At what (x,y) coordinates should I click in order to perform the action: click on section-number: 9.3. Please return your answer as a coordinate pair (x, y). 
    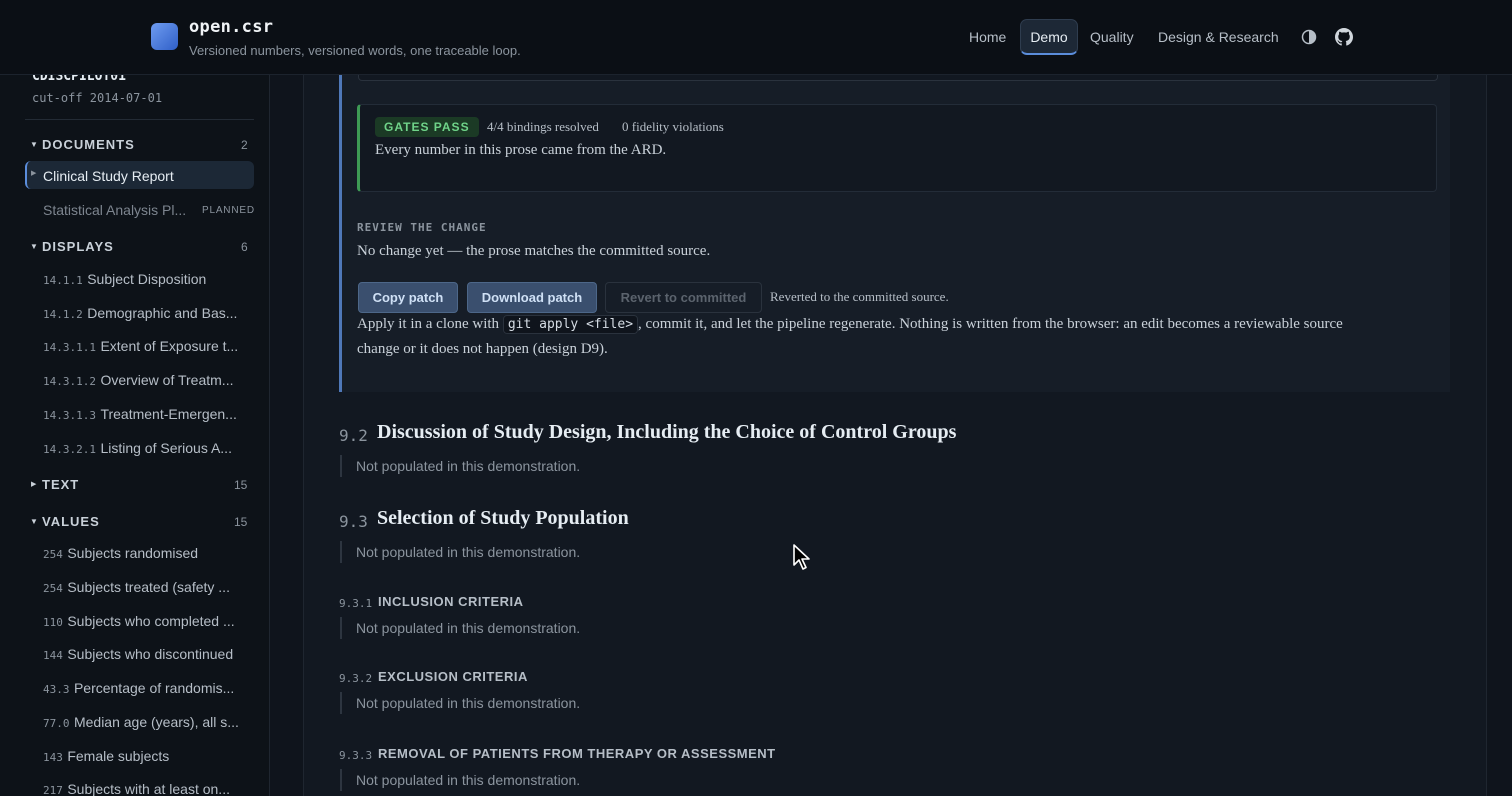
    Looking at the image, I should click on (353, 521).